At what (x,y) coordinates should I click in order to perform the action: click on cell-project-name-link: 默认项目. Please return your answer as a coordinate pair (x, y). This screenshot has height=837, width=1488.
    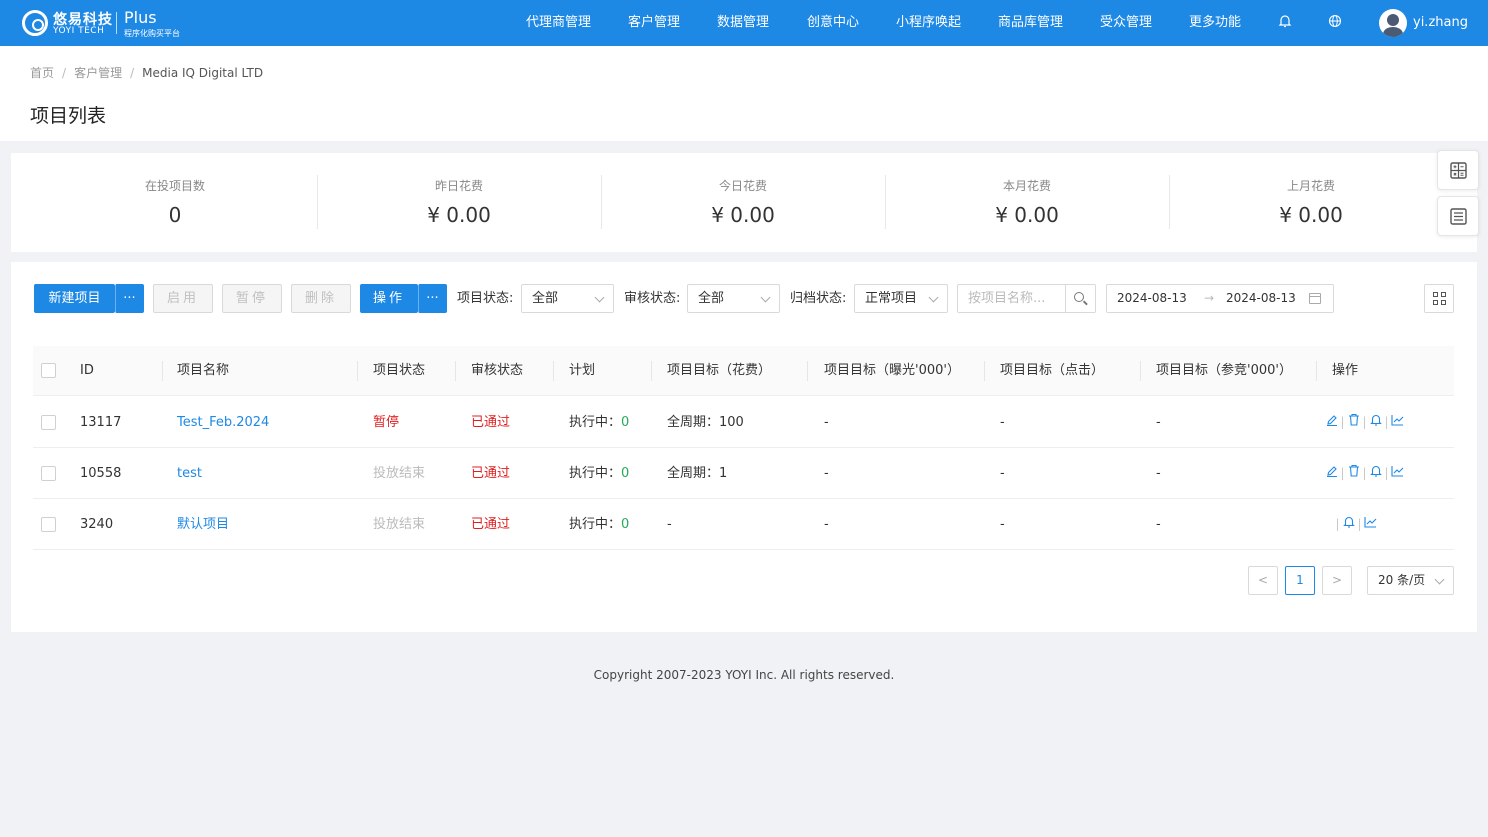
    Looking at the image, I should click on (203, 524).